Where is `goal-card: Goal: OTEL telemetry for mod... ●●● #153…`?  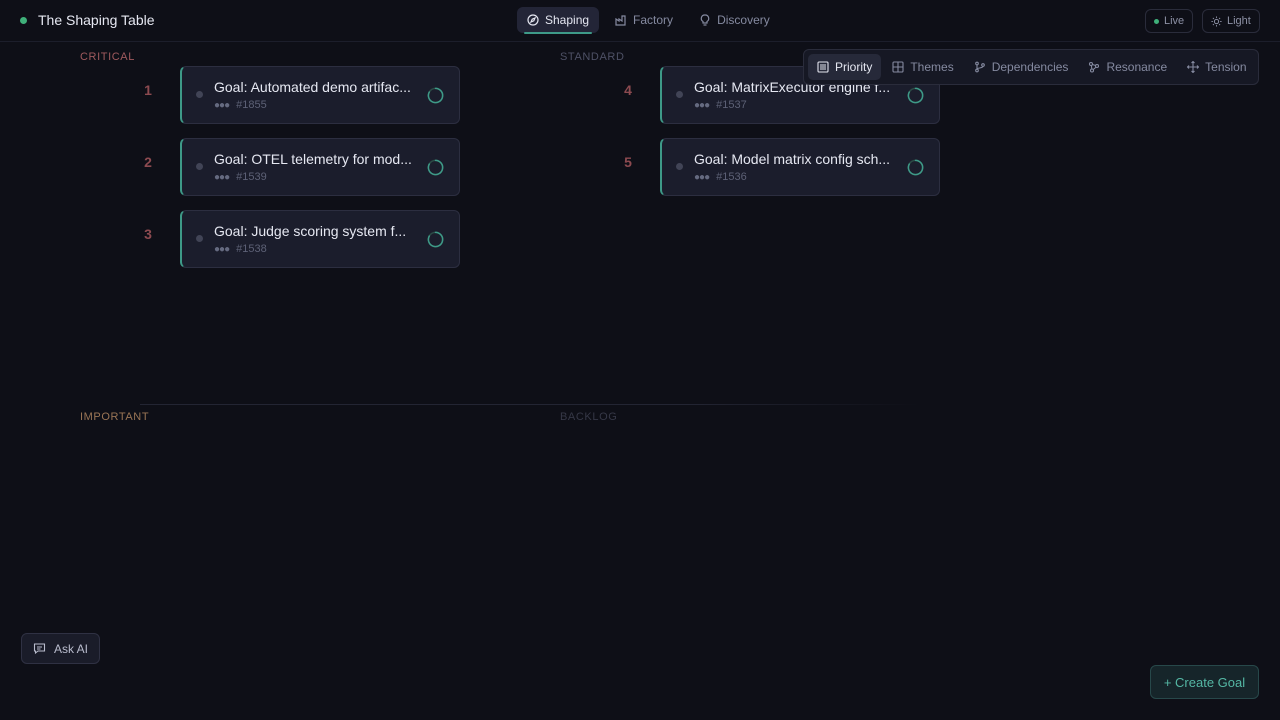 goal-card: Goal: OTEL telemetry for mod... ●●● #153… is located at coordinates (320, 167).